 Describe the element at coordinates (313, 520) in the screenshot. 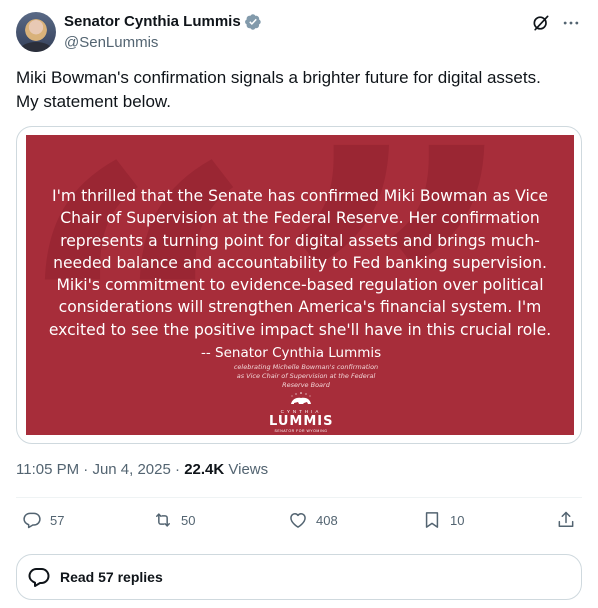

I see `like-button: 408` at that location.